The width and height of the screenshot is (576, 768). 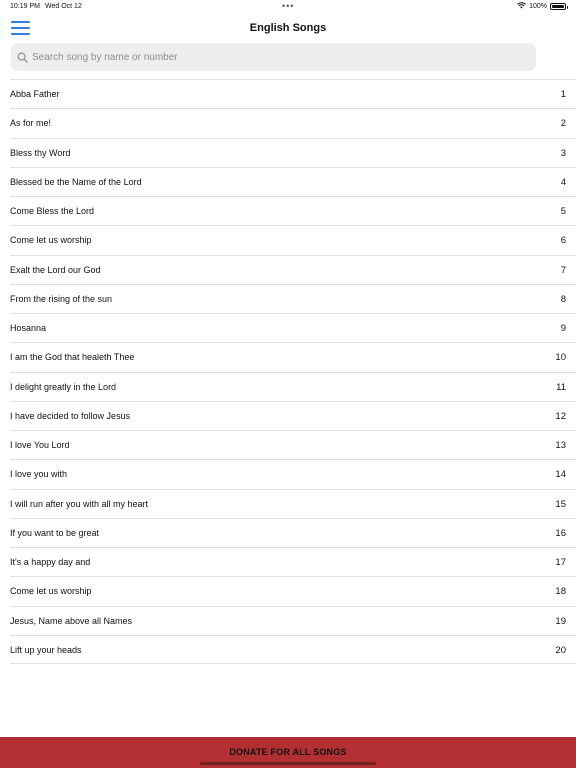 I want to click on song-row: If you want to be great 16, so click(x=293, y=532).